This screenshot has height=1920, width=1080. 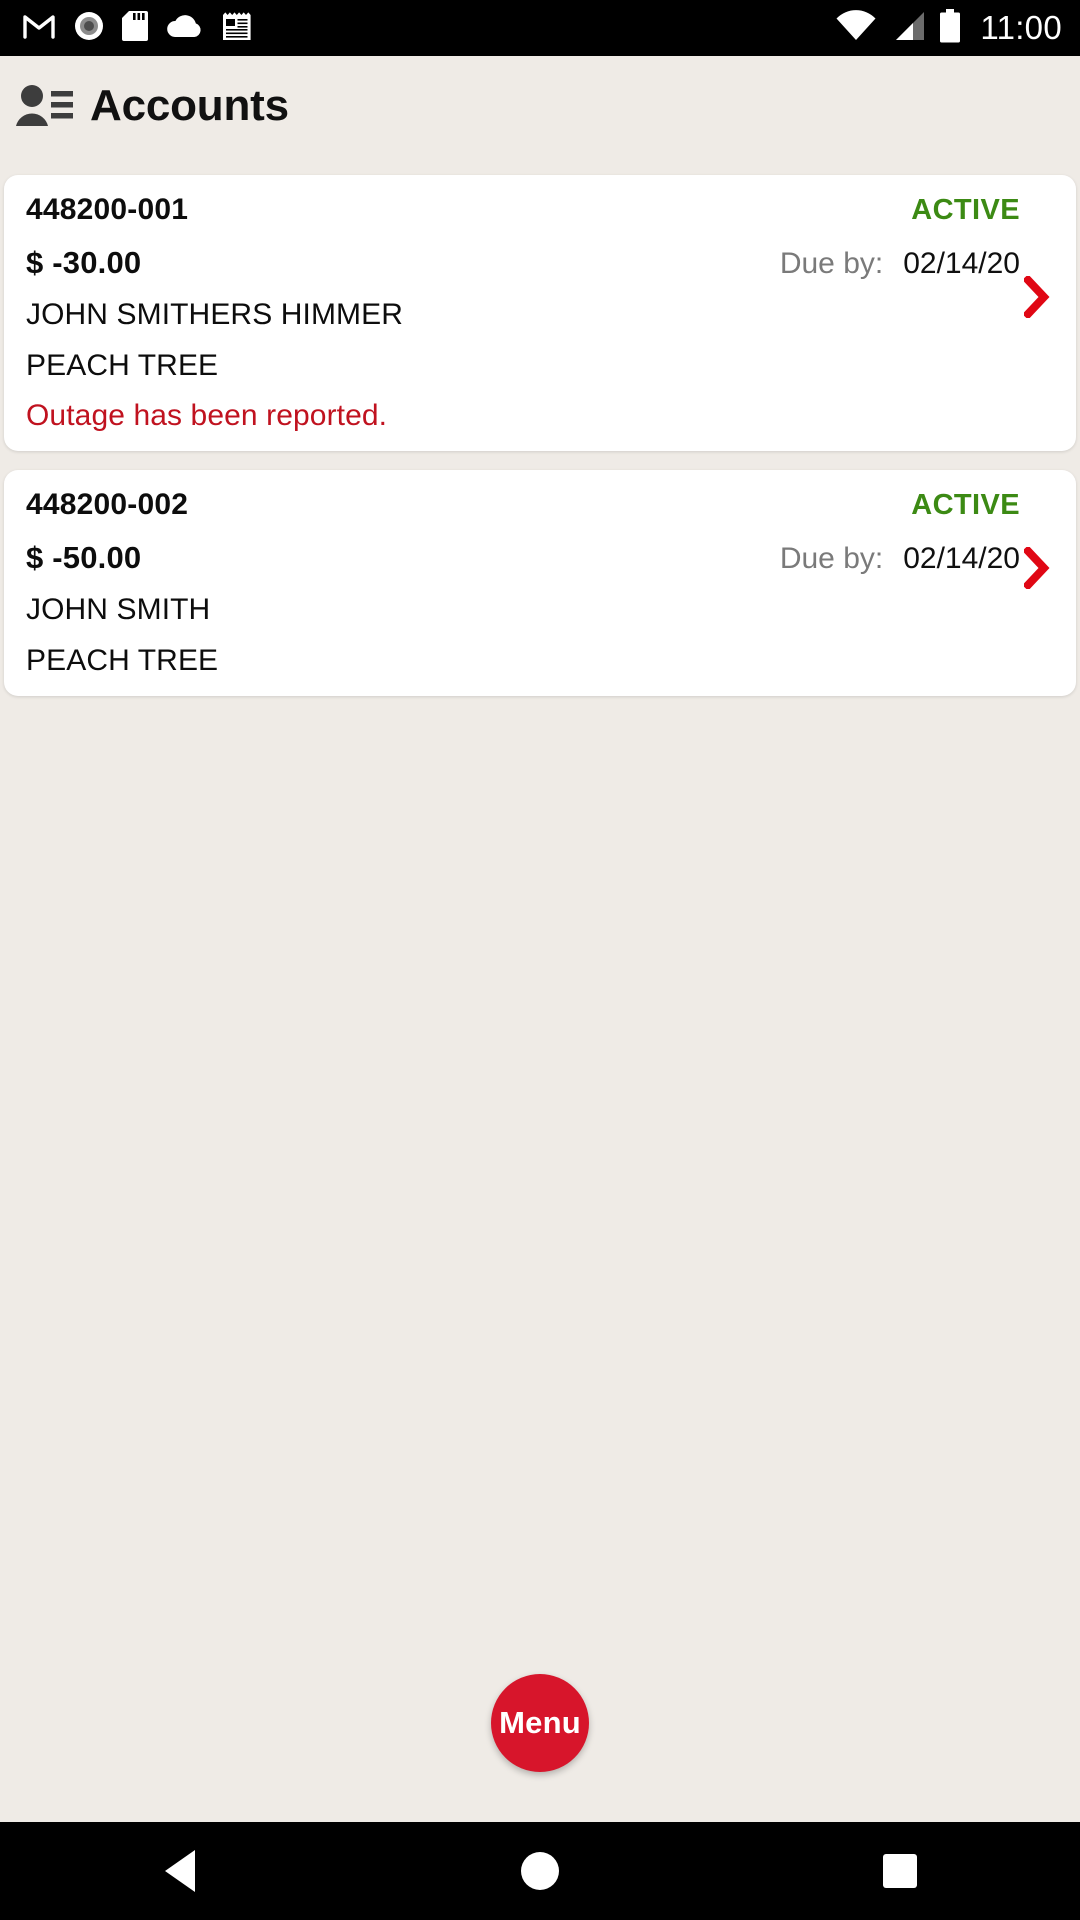 I want to click on gmail-icon, so click(x=39, y=28).